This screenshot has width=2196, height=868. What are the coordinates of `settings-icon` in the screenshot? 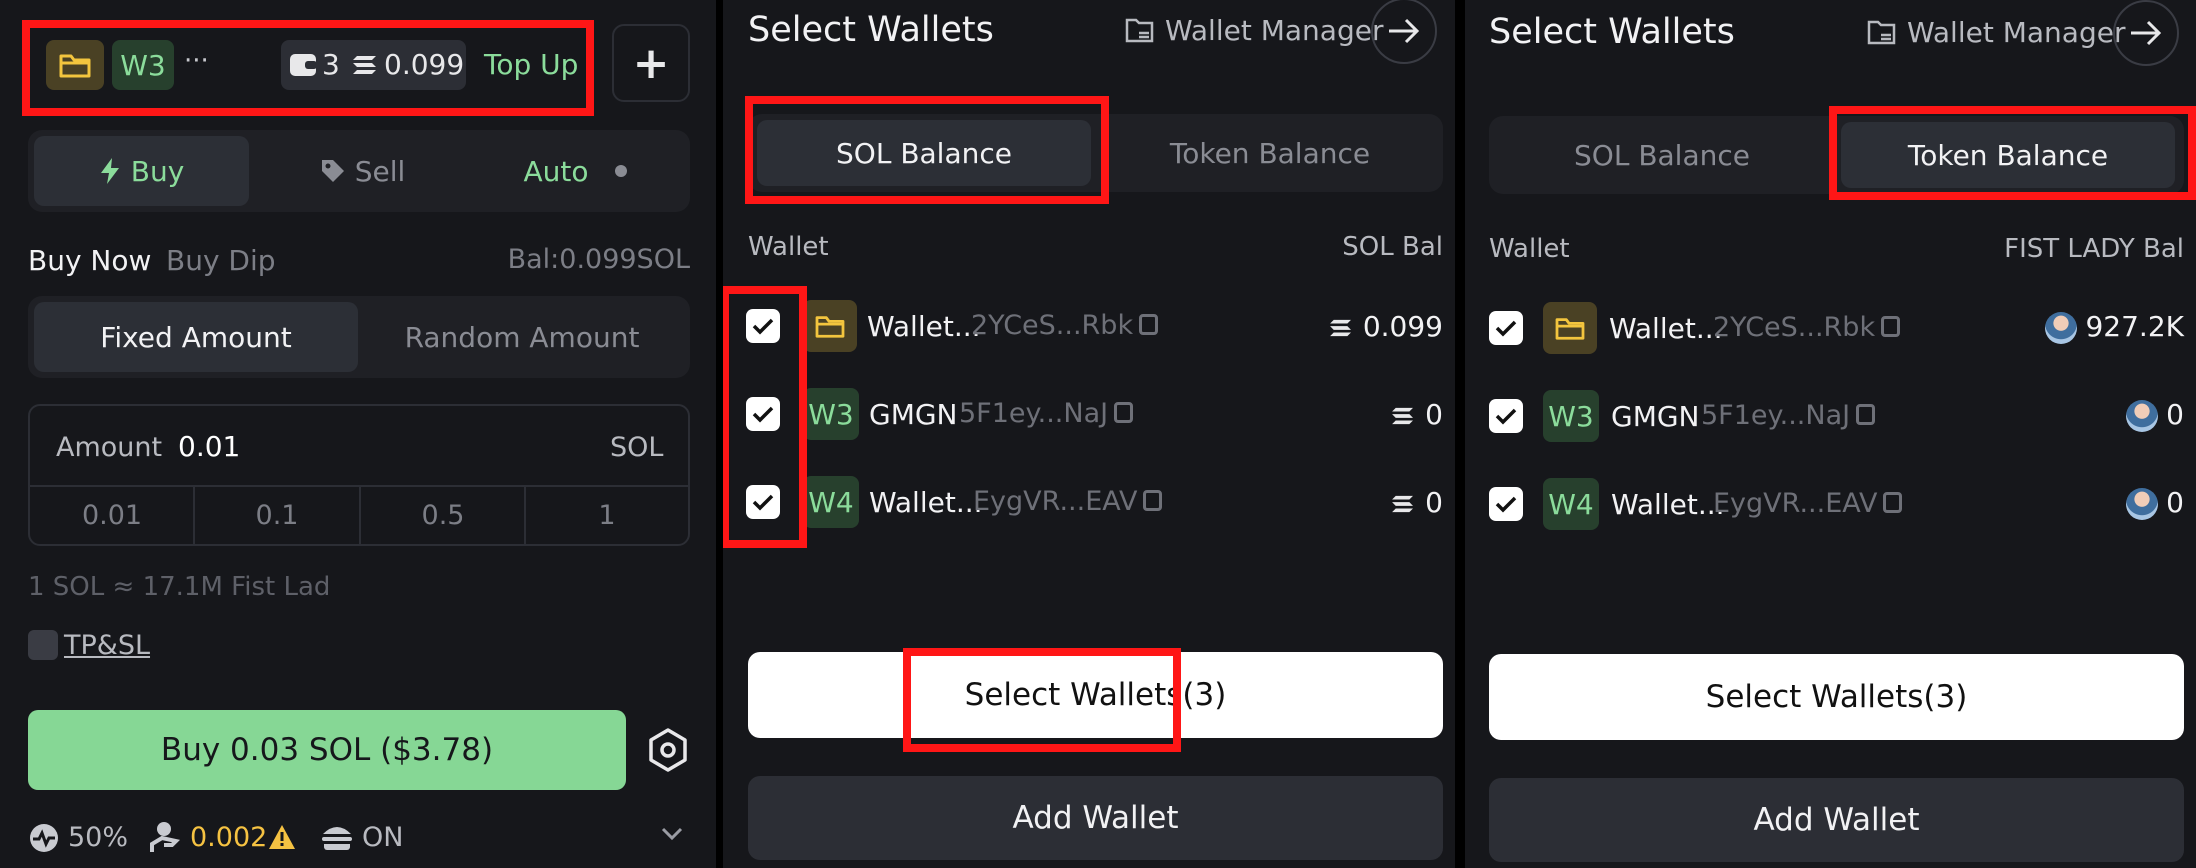 It's located at (668, 752).